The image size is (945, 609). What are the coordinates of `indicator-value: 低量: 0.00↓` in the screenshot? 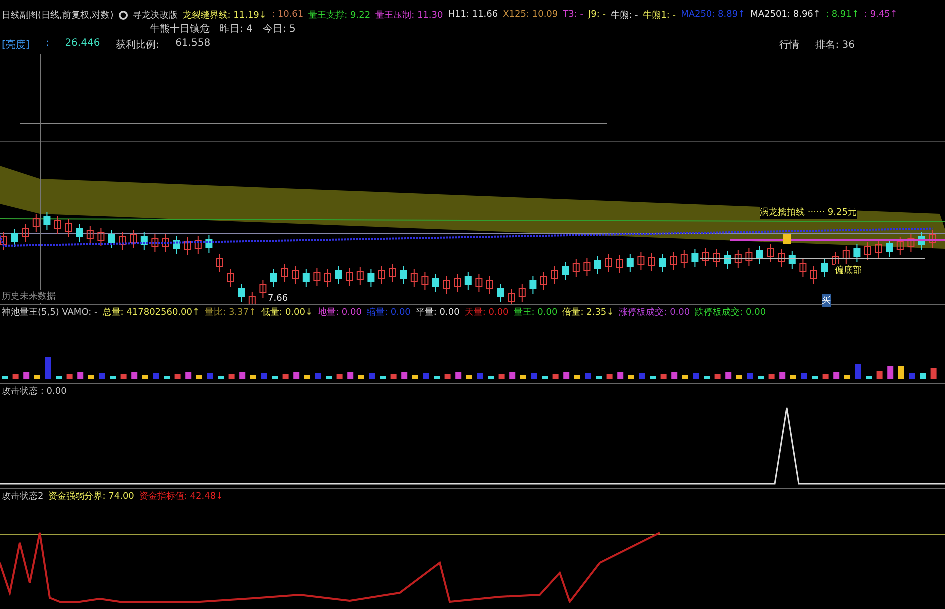 It's located at (288, 312).